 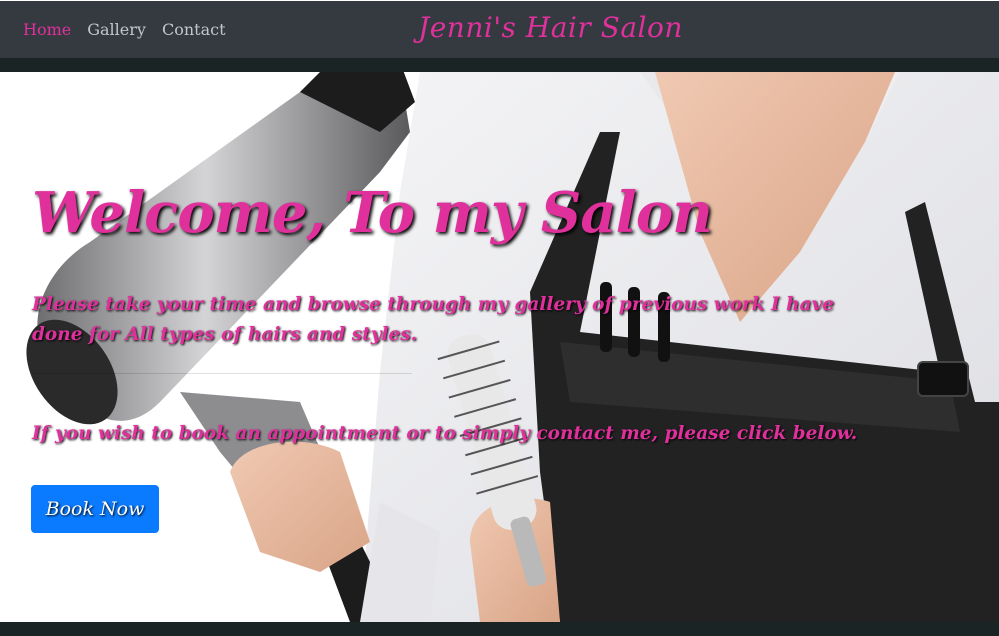 What do you see at coordinates (116, 29) in the screenshot?
I see `nav-link-gallery: Gallery` at bounding box center [116, 29].